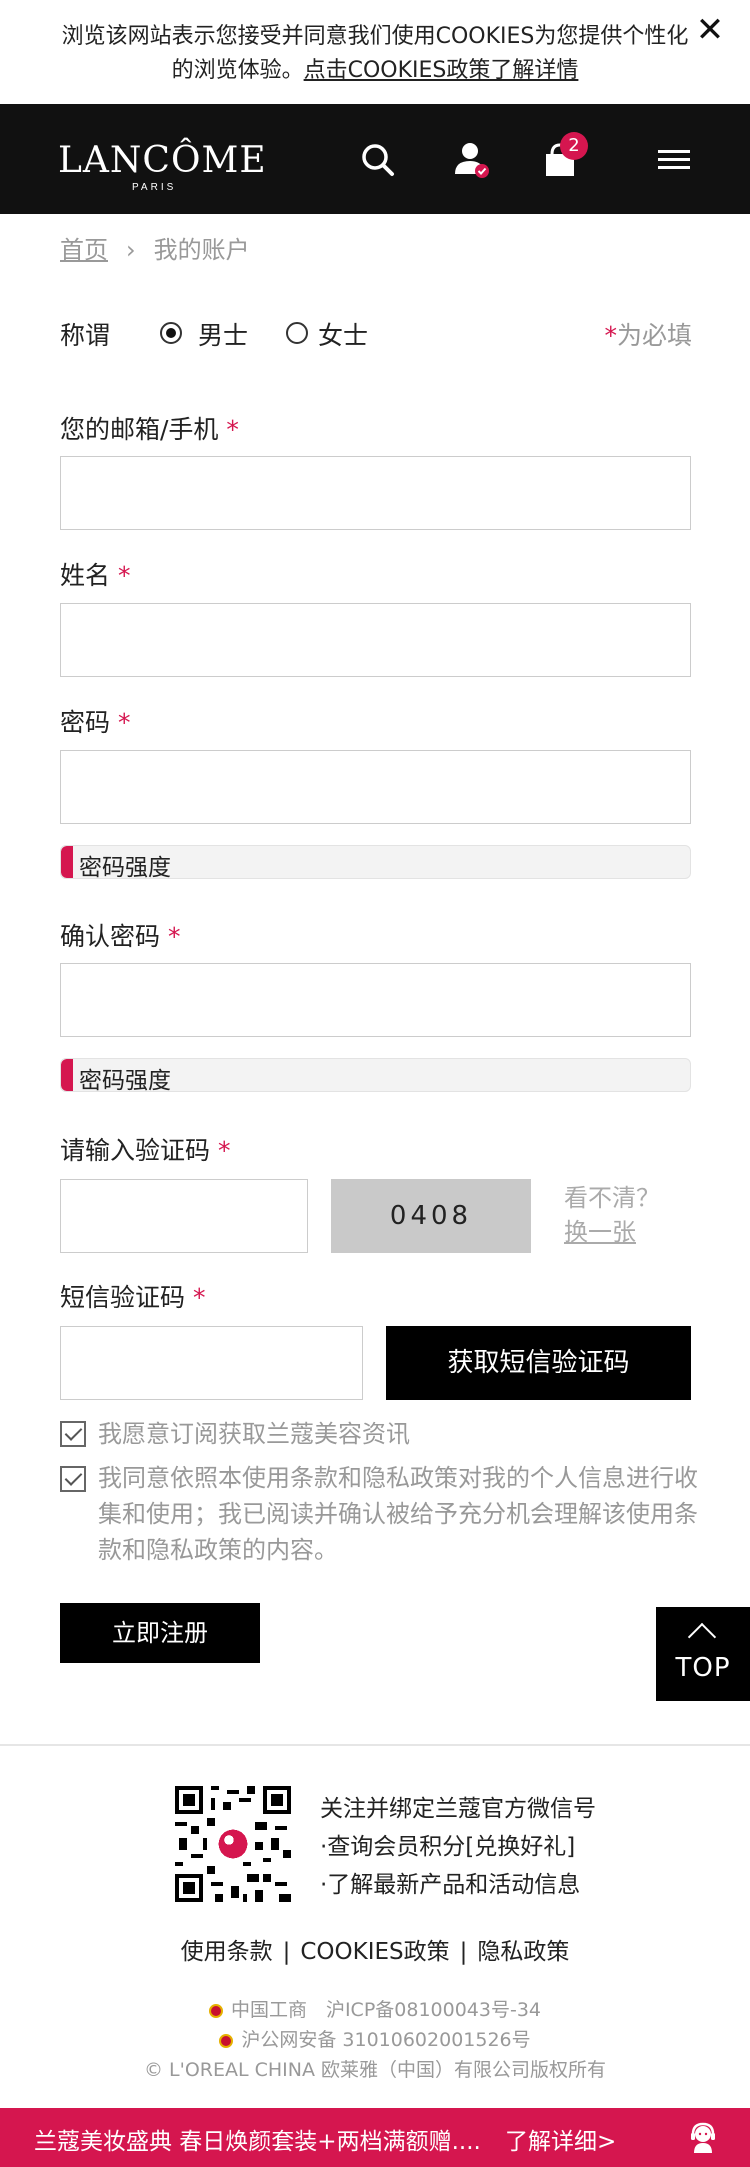  I want to click on footer-links: 使用条款 | COOKIES政策 | 隐私政策, so click(375, 1949).